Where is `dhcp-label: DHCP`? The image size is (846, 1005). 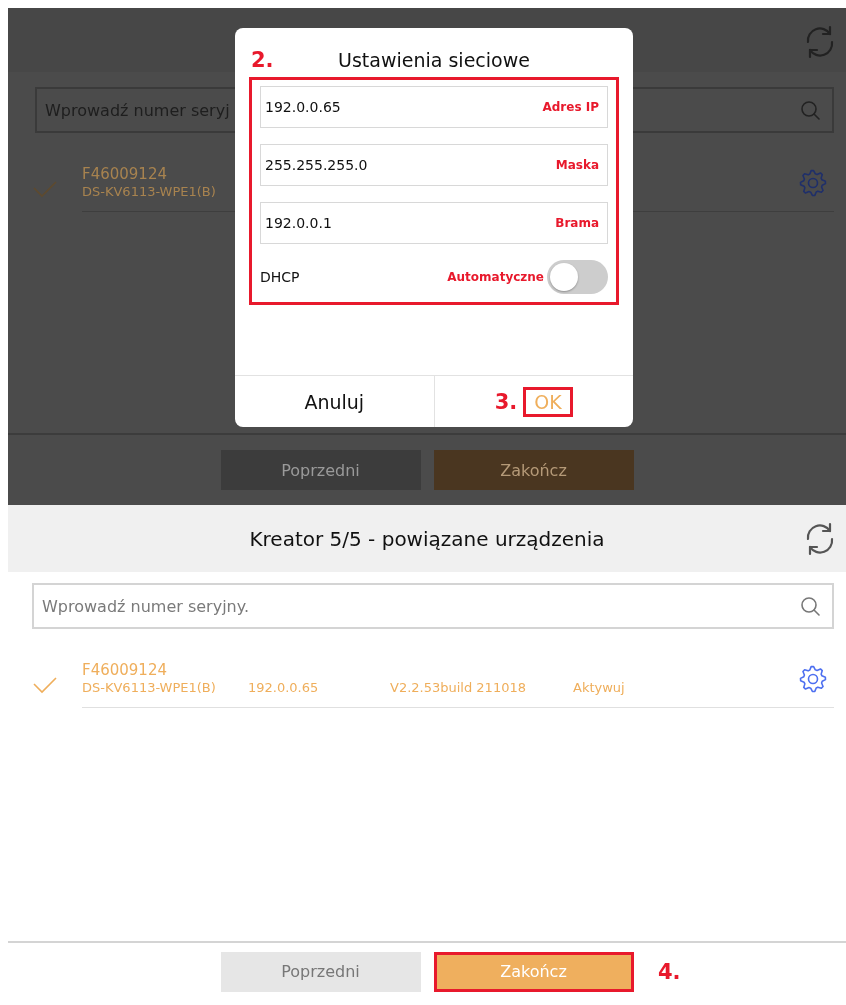
dhcp-label: DHCP is located at coordinates (280, 277).